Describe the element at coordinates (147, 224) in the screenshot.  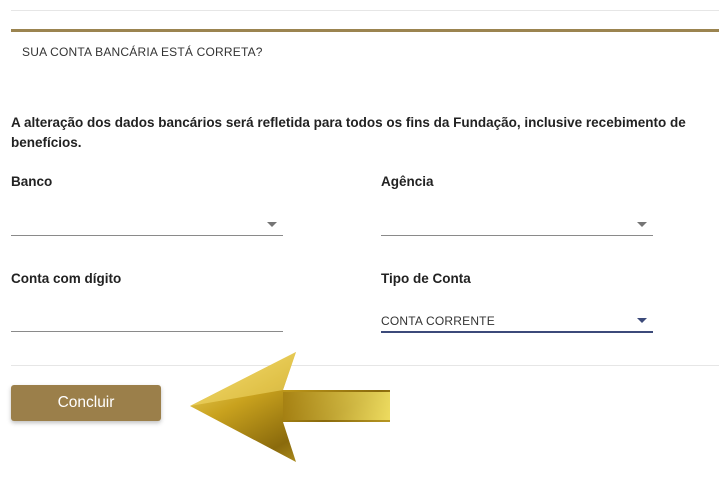
I see `banco-select` at that location.